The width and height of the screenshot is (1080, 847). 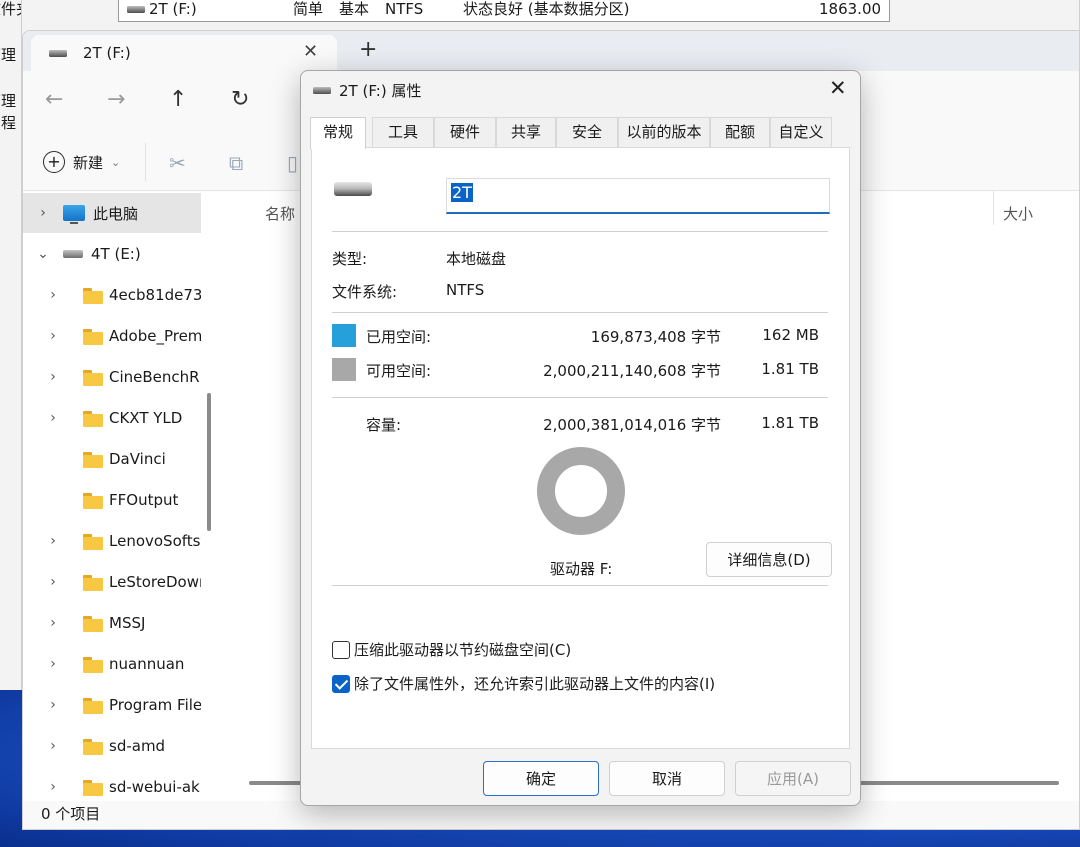 I want to click on used-space-bytes: 169,873,408 字节, so click(x=655, y=337).